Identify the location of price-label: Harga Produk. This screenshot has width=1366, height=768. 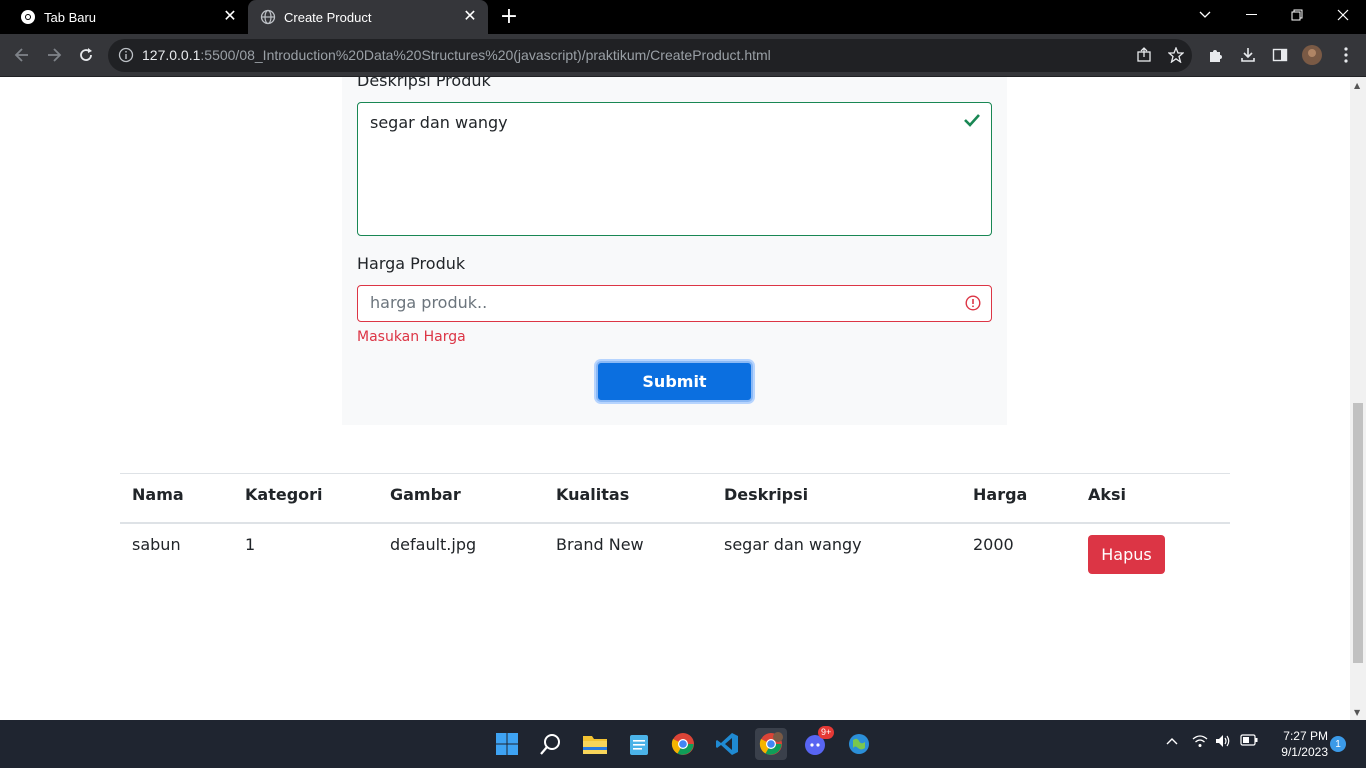
(411, 263).